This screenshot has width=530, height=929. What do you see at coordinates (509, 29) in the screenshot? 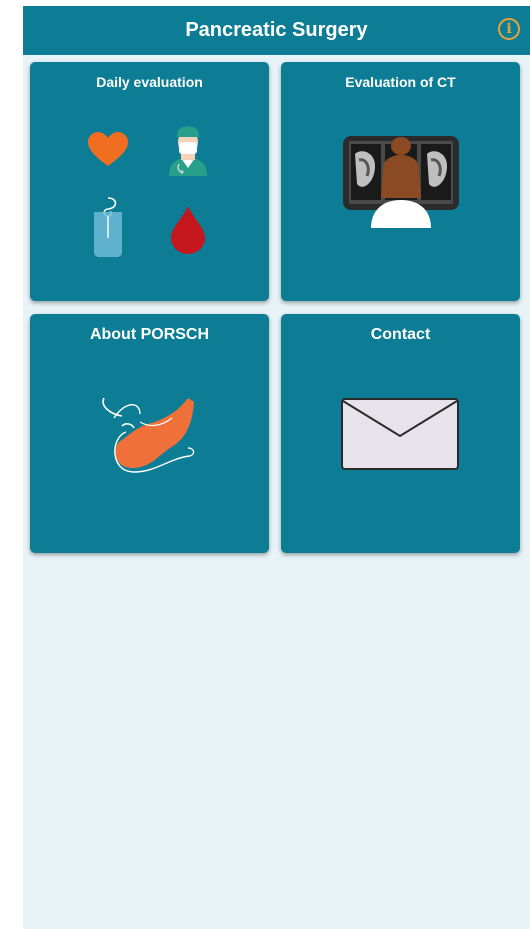
I see `info-icon: i` at bounding box center [509, 29].